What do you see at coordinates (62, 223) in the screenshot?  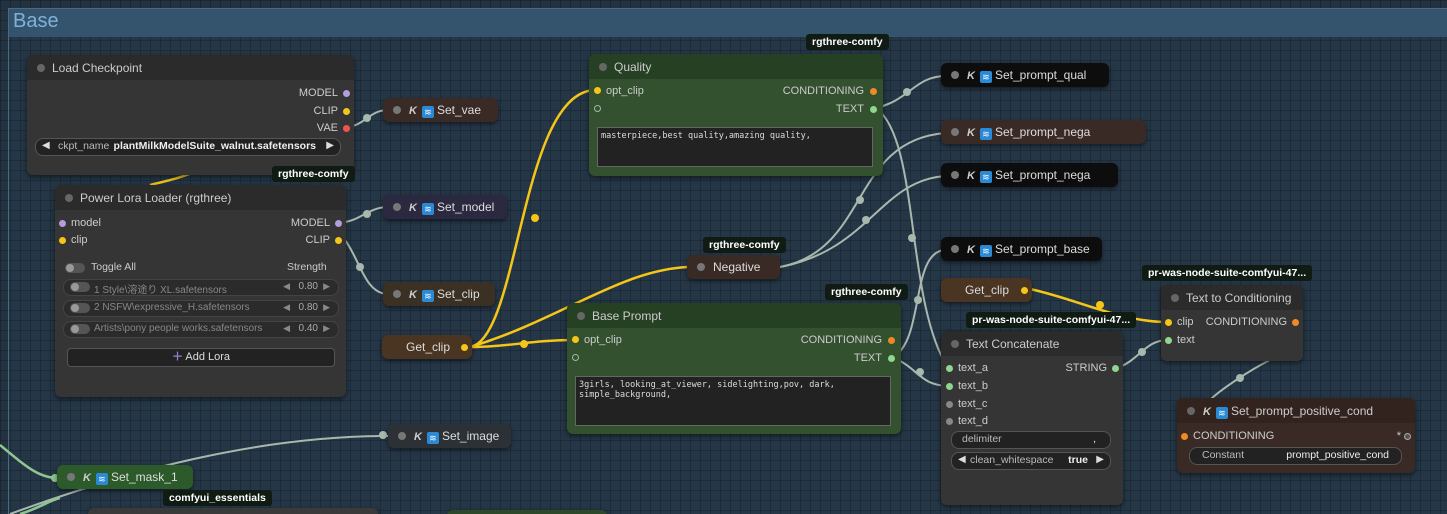 I see `input-model-slot` at bounding box center [62, 223].